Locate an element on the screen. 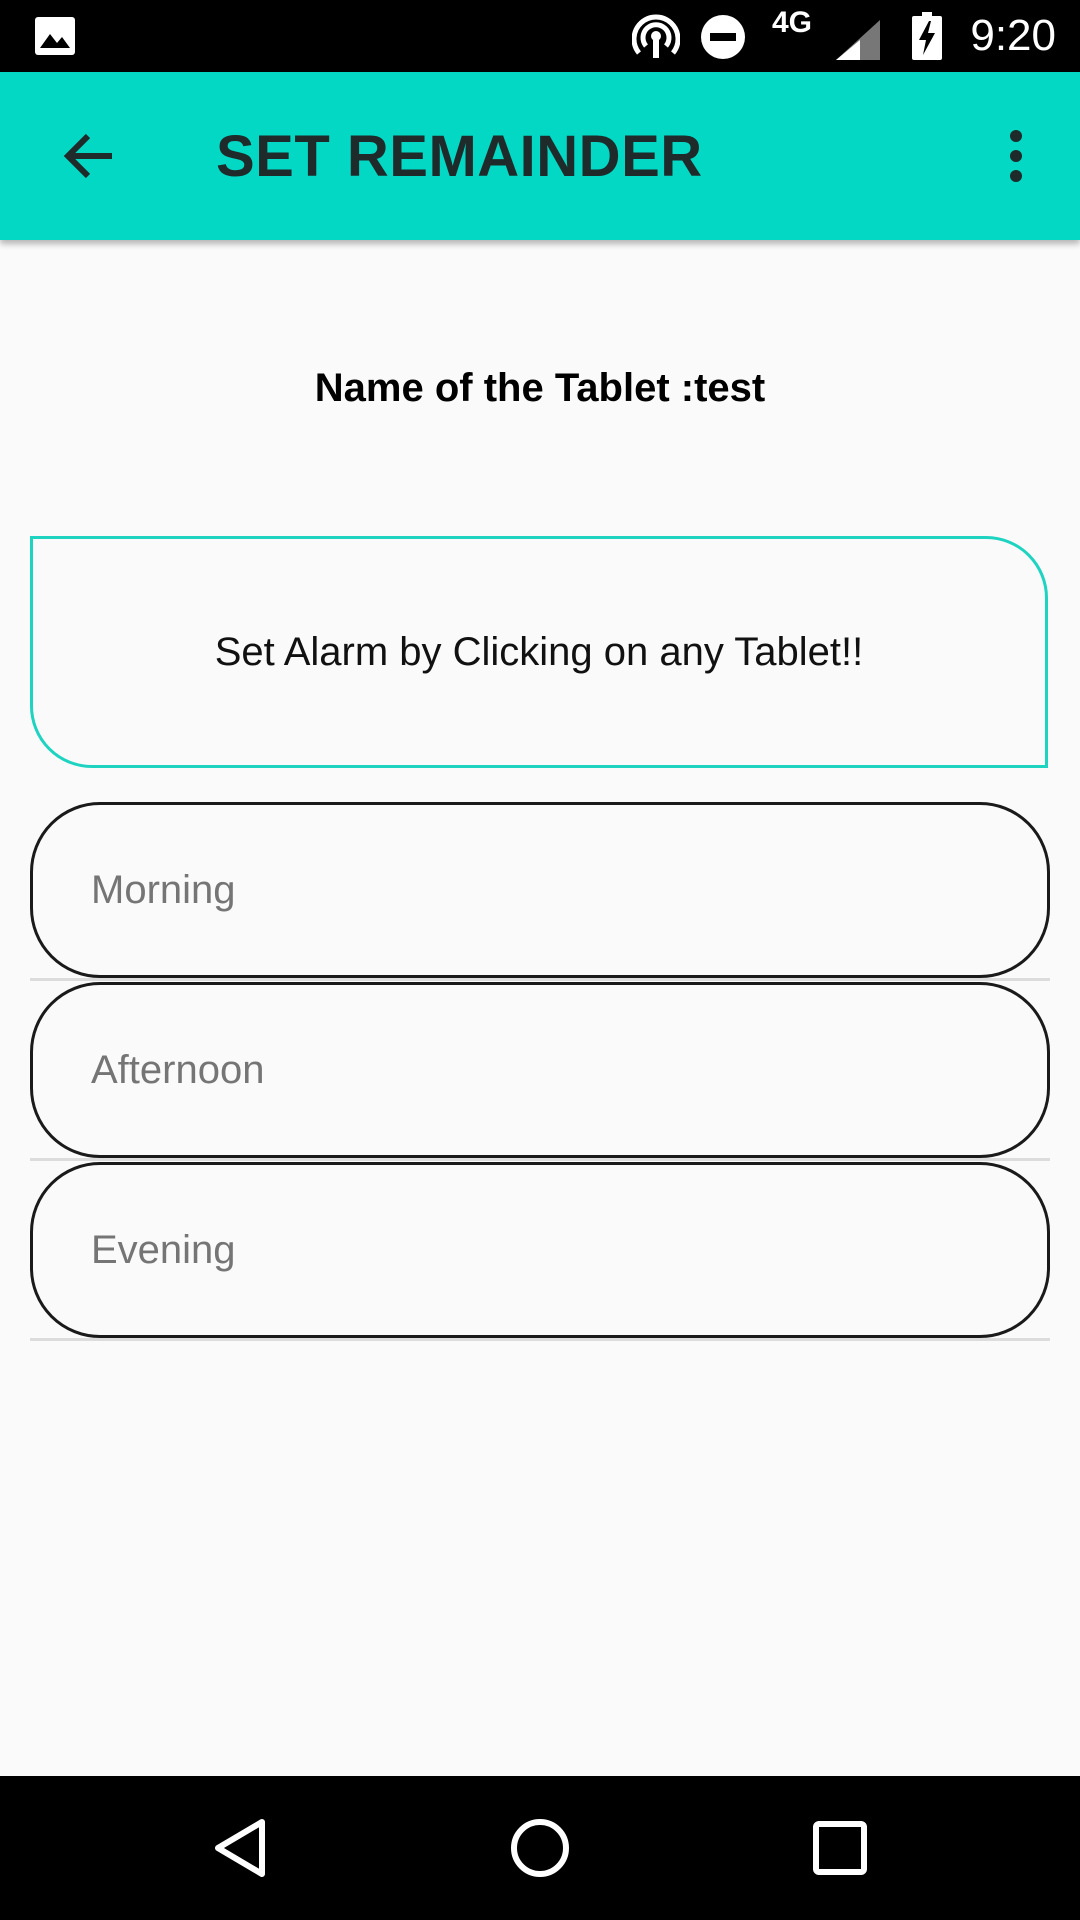  slot-label: Morning is located at coordinates (163, 890).